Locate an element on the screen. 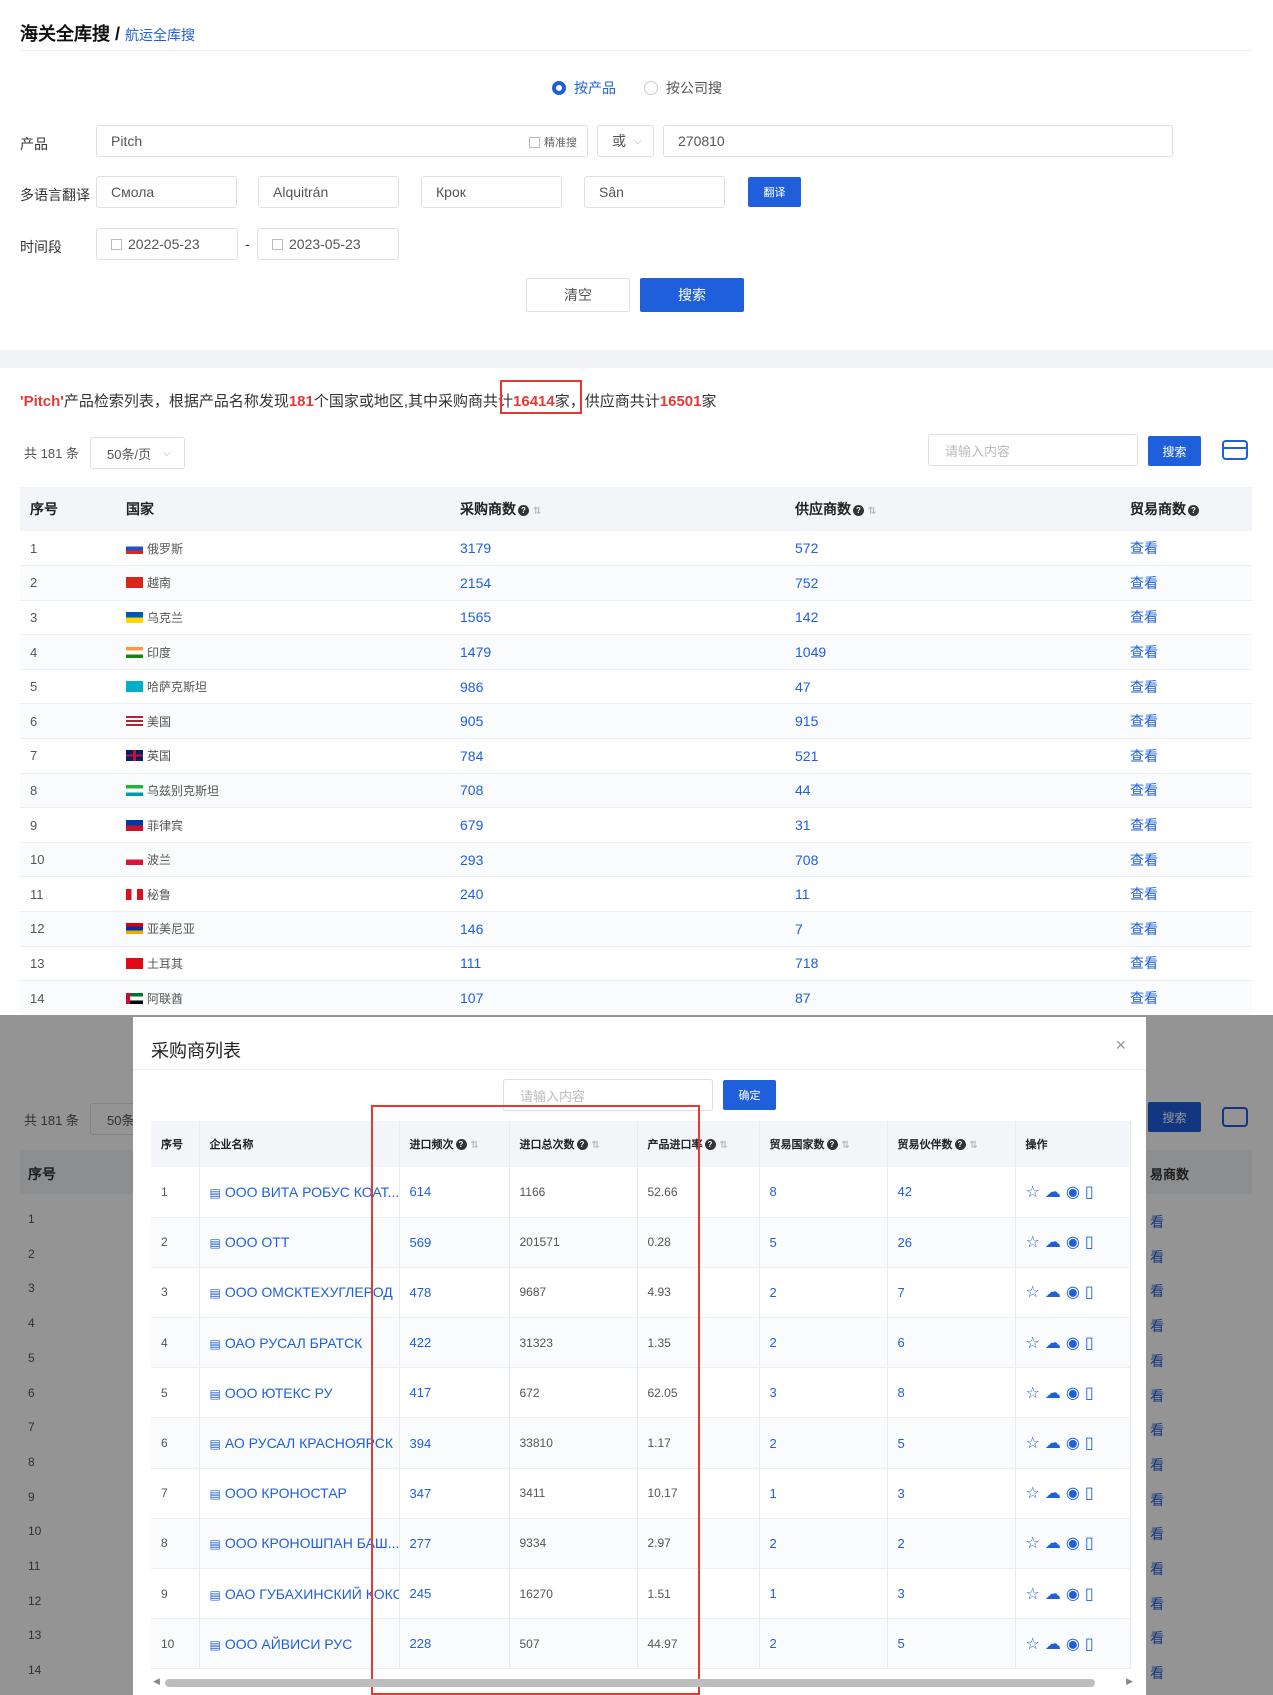 This screenshot has height=1695, width=1273. horizontal-scrollbar: ◀ ▶ is located at coordinates (643, 1681).